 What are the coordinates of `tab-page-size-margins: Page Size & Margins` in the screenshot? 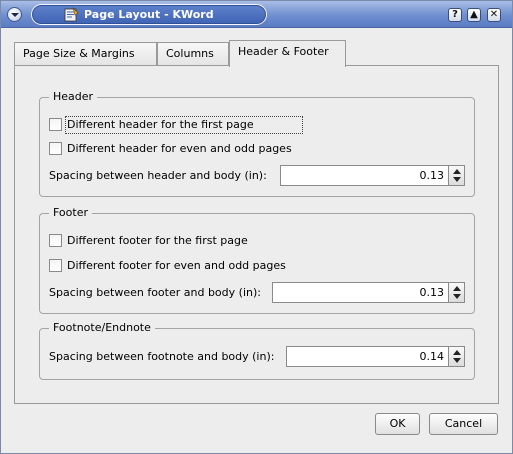 It's located at (85, 54).